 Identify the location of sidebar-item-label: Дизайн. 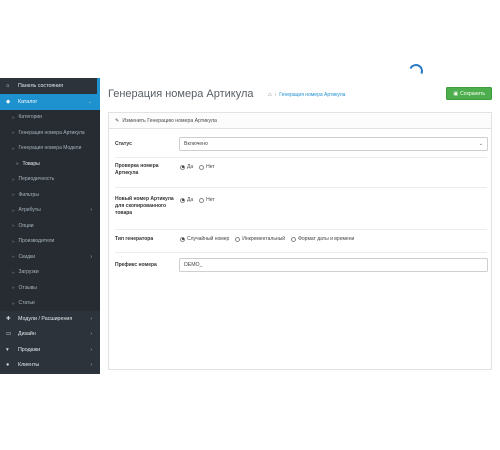
(27, 334).